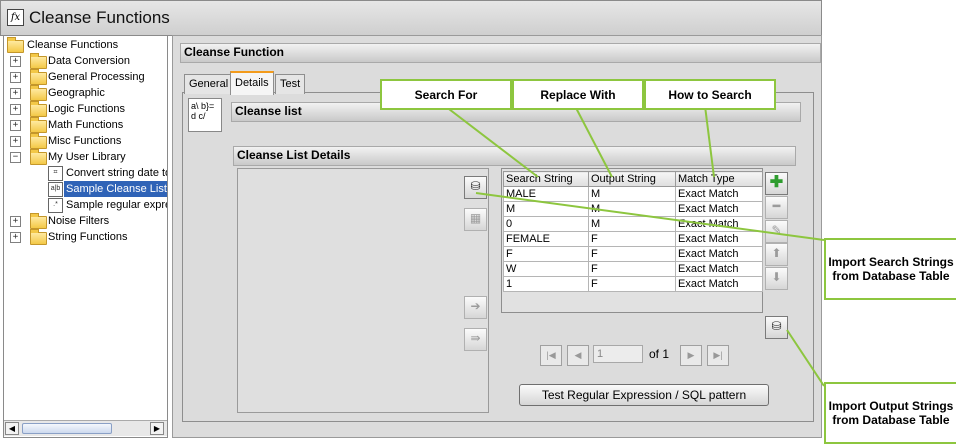  Describe the element at coordinates (593, 141) in the screenshot. I see `connector-replace-with` at that location.